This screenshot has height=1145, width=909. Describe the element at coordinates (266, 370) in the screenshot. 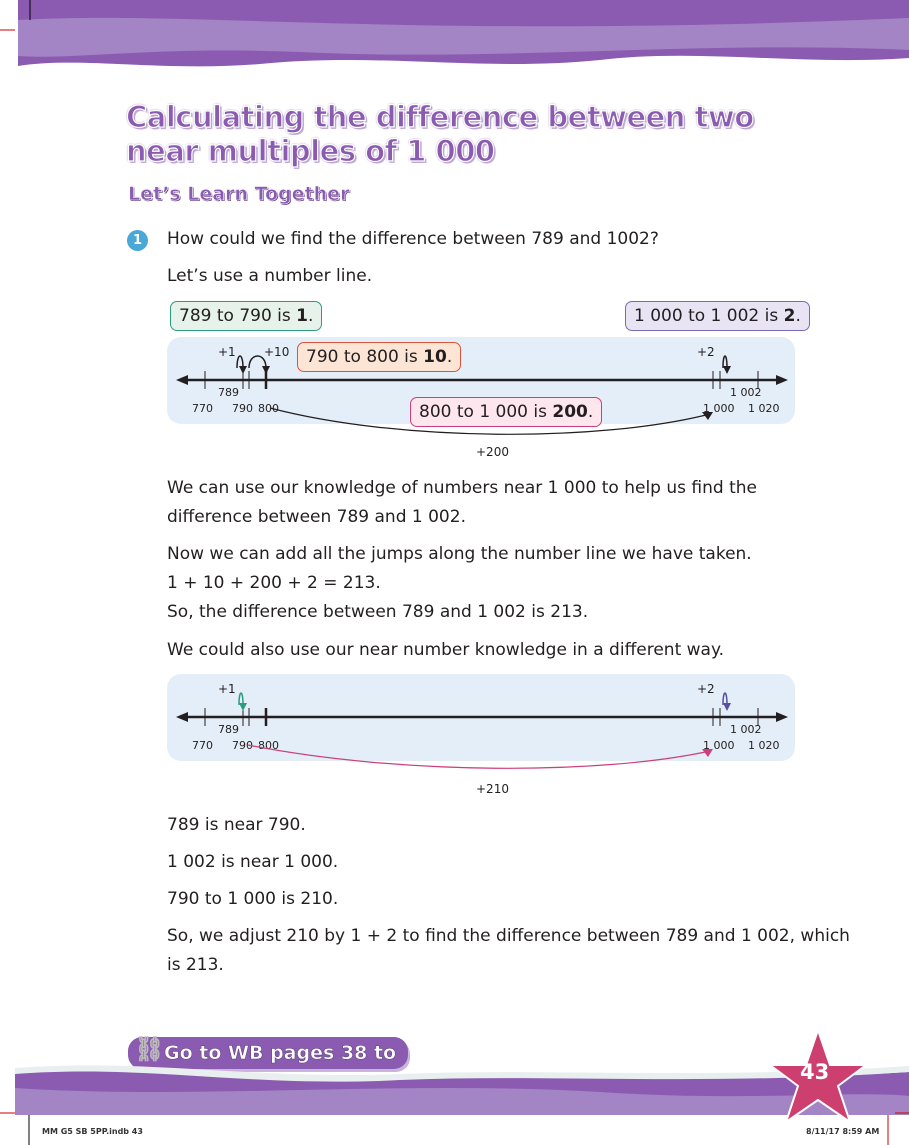

I see `jump-plus-10-arrowhead` at that location.